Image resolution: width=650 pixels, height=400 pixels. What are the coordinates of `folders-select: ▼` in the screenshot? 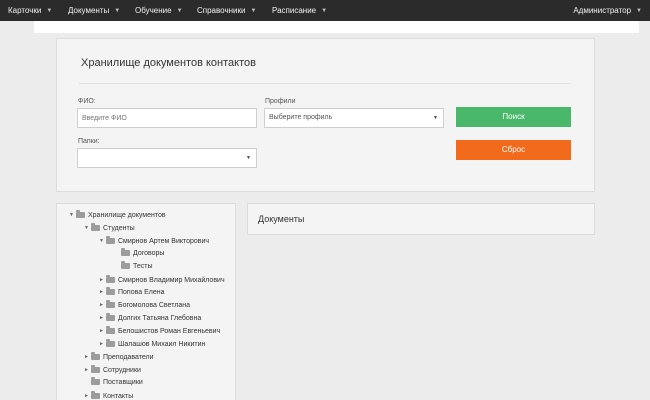 It's located at (167, 158).